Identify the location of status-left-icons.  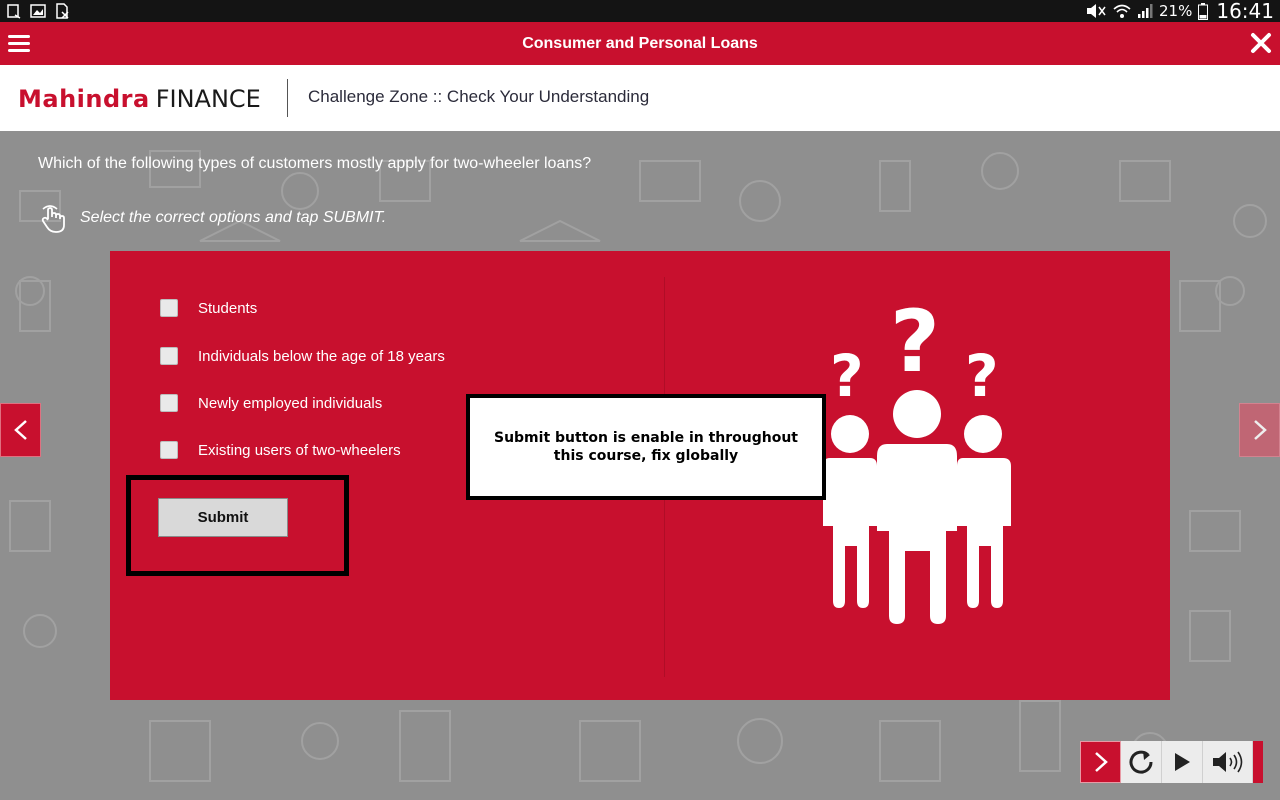
(38, 11).